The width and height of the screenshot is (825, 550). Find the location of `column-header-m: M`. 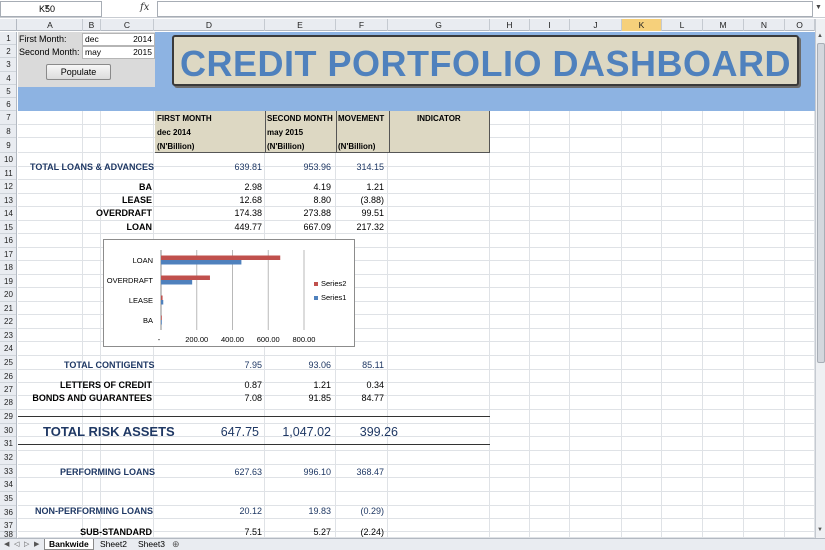

column-header-m: M is located at coordinates (723, 25).